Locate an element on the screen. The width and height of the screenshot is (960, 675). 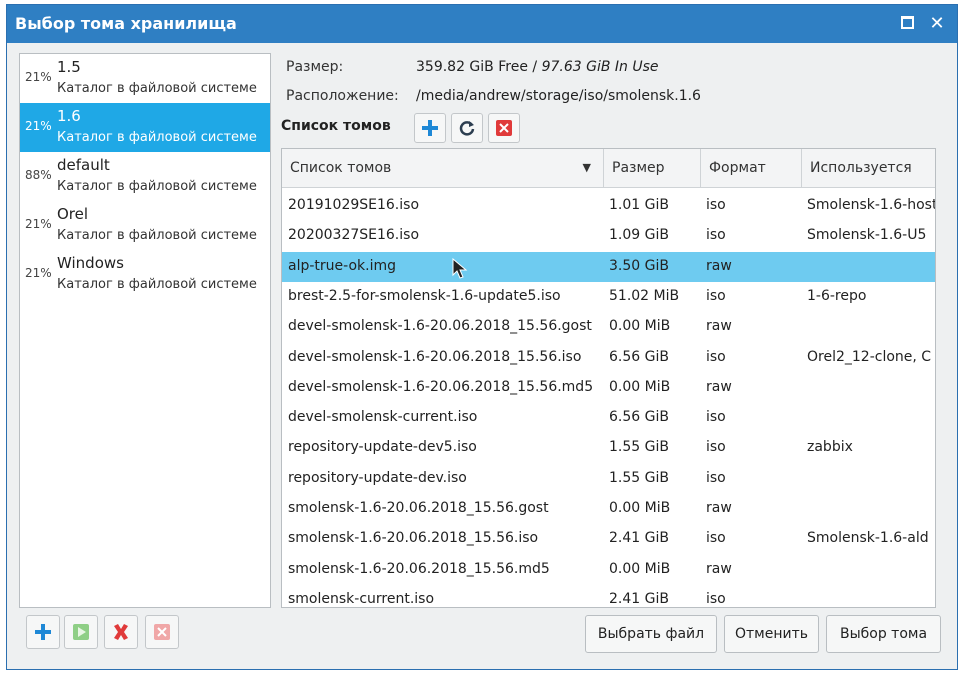
maximize-icon is located at coordinates (907, 22).